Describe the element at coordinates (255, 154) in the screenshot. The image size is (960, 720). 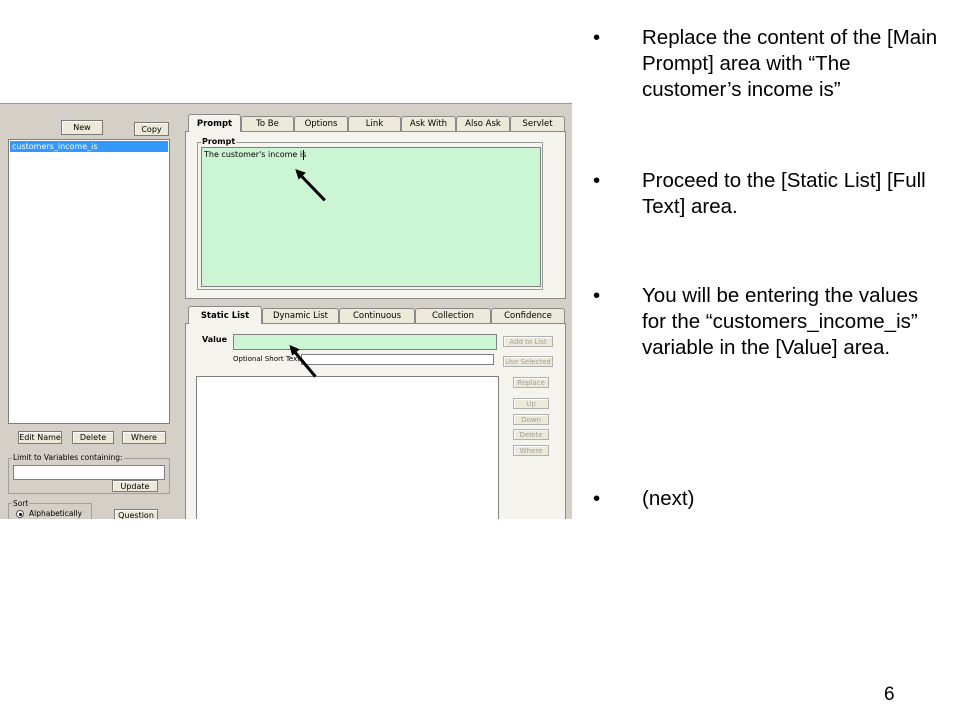
I see `prompt-text: The customer's income is` at that location.